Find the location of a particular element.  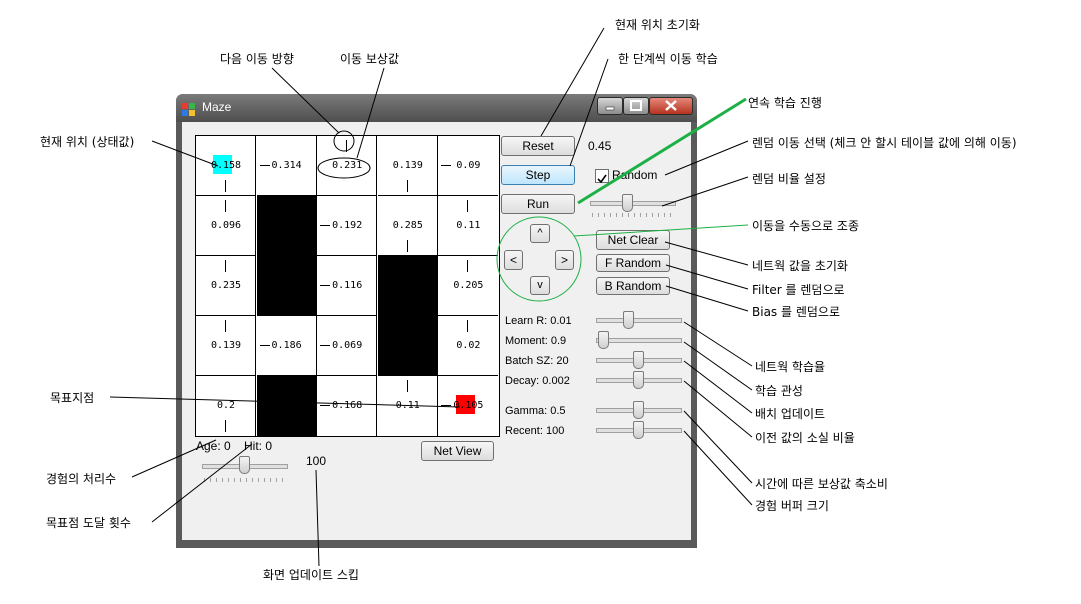

callout-current-position-line is located at coordinates (185, 153).